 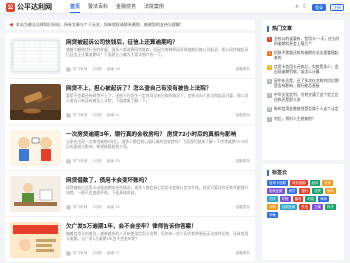 I want to click on tag-chip: 征信, so click(x=328, y=183).